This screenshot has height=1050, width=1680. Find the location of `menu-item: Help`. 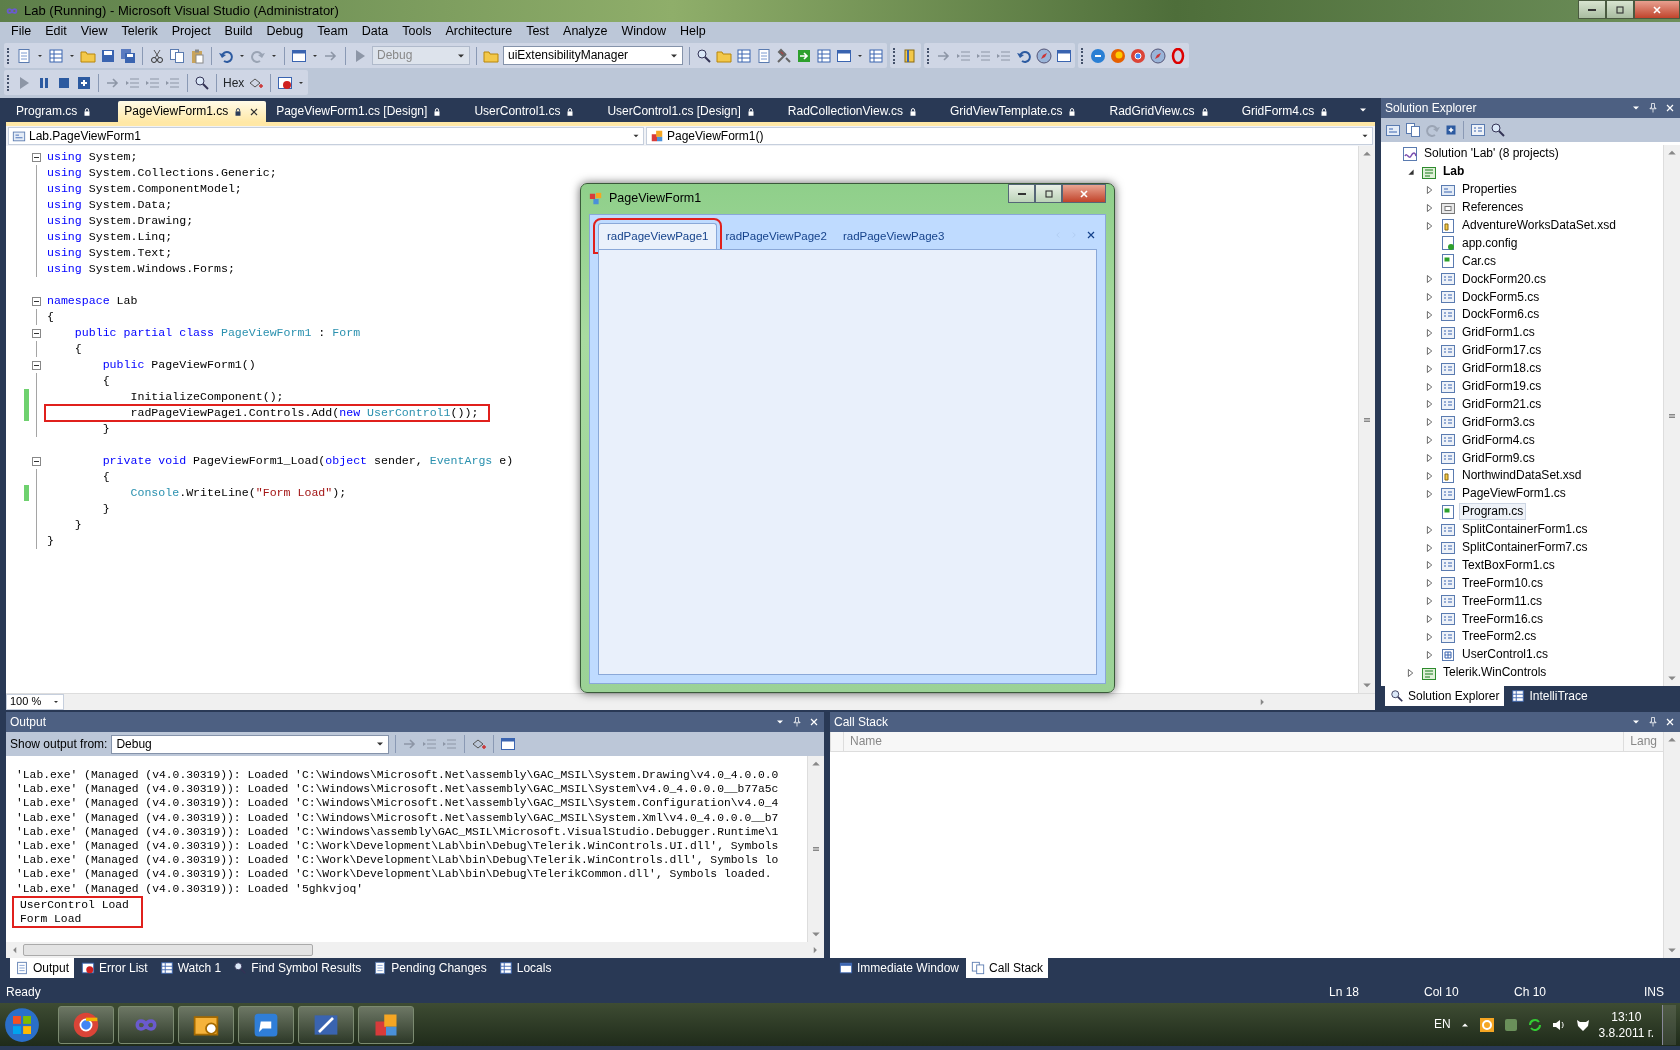

menu-item: Help is located at coordinates (693, 32).